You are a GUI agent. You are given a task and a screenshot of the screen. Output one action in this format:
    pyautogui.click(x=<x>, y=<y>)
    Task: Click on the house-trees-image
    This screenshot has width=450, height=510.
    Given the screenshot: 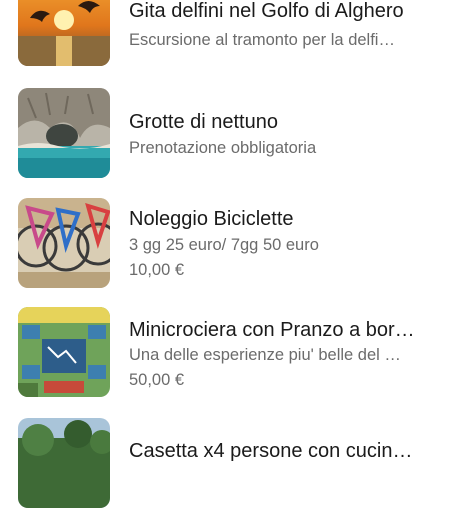 What is the action you would take?
    pyautogui.click(x=64, y=463)
    